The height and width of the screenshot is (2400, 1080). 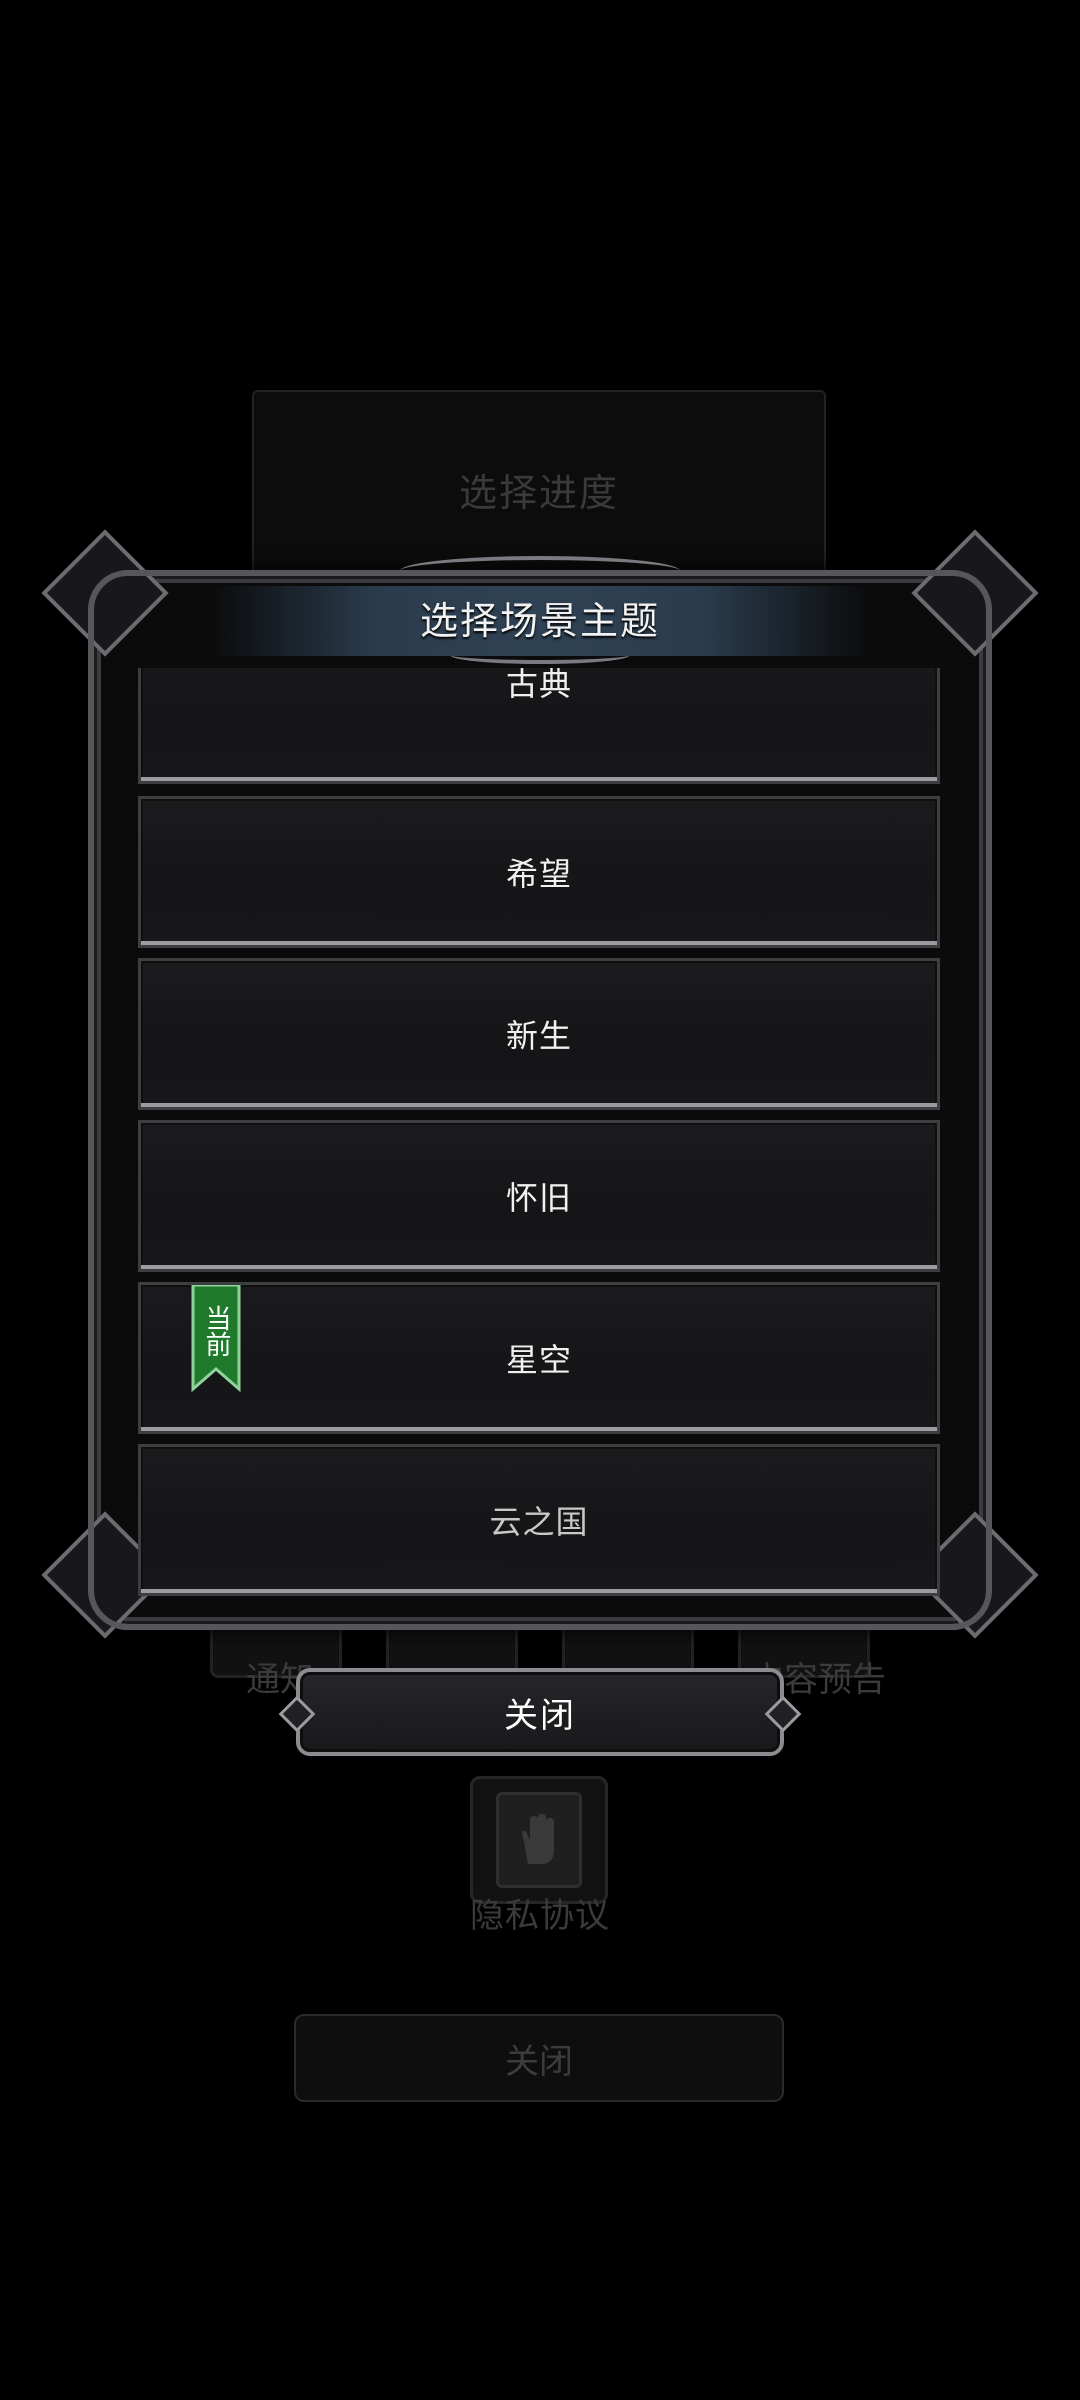 I want to click on theme-item-label: 新生, so click(x=538, y=1036).